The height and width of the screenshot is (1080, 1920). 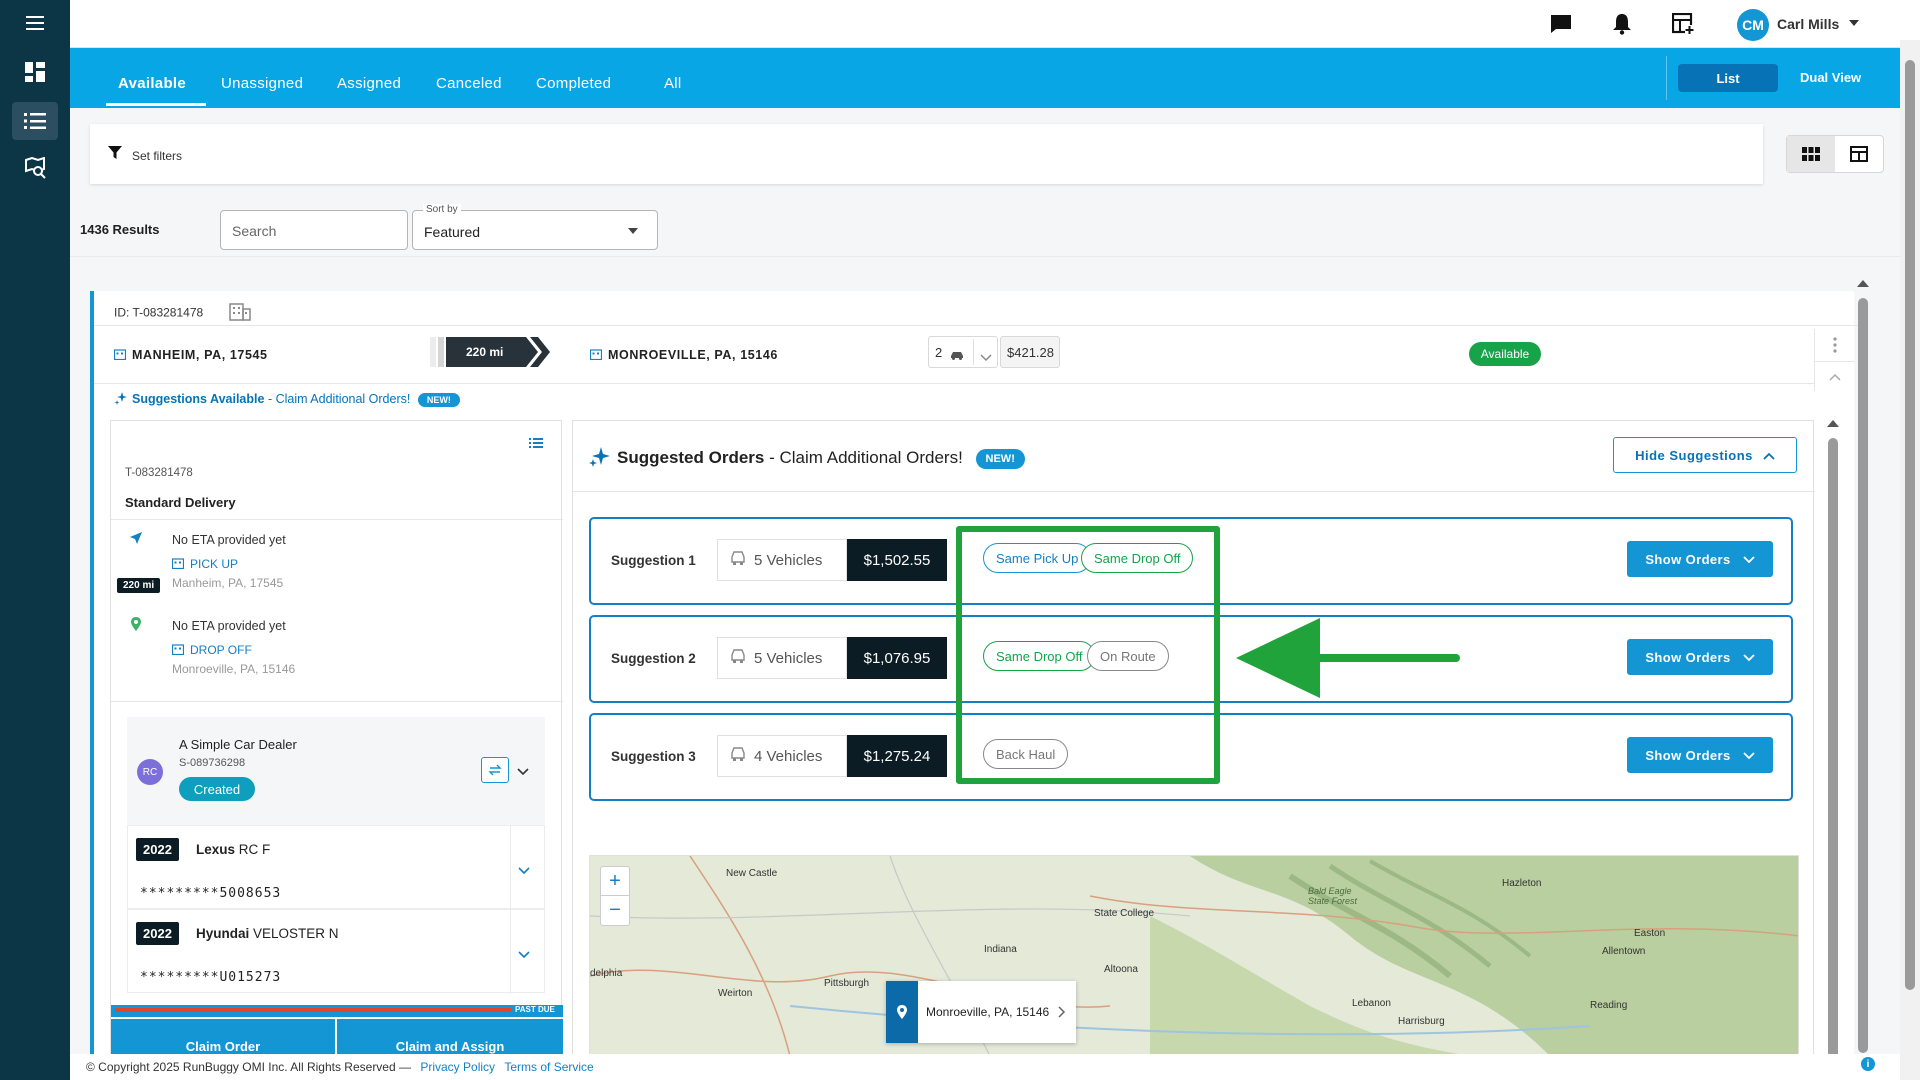 What do you see at coordinates (336, 867) in the screenshot?
I see `vehicle-item: 2022 Lexus RC F *********5008653` at bounding box center [336, 867].